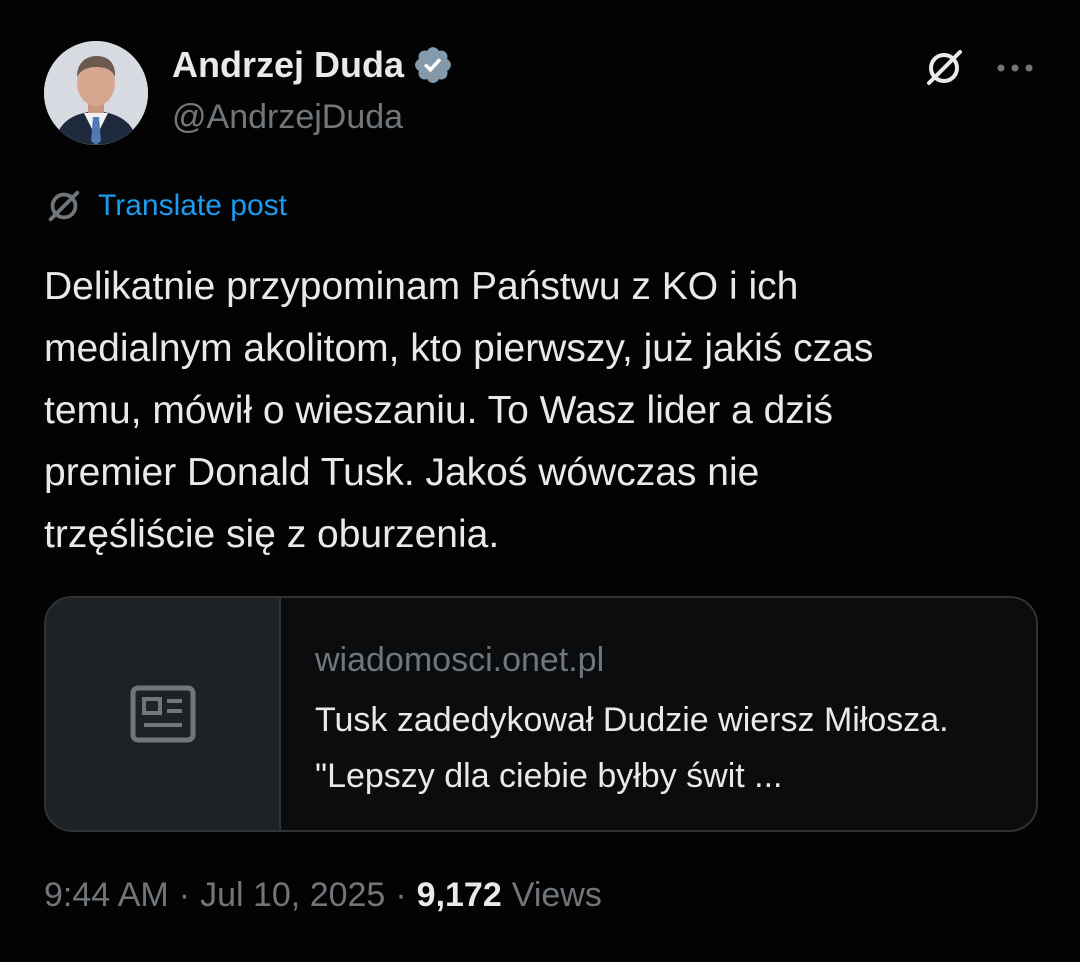 This screenshot has width=1080, height=962. Describe the element at coordinates (192, 206) in the screenshot. I see `translate-post-link: Translate post` at that location.